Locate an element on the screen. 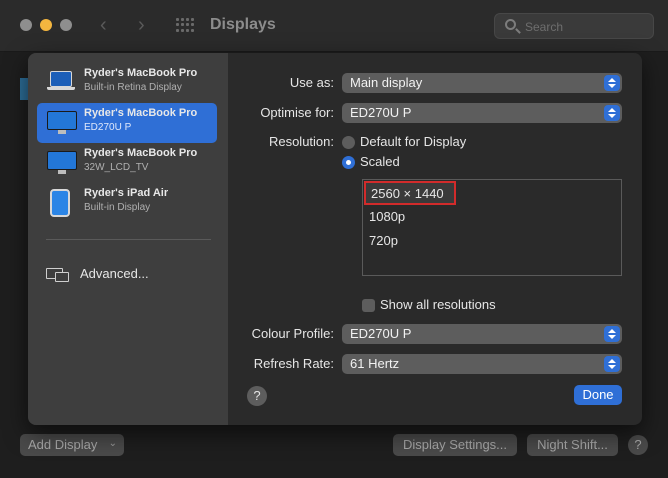 The height and width of the screenshot is (478, 668). device-subtitle: 32W_LCD_TV is located at coordinates (116, 167).